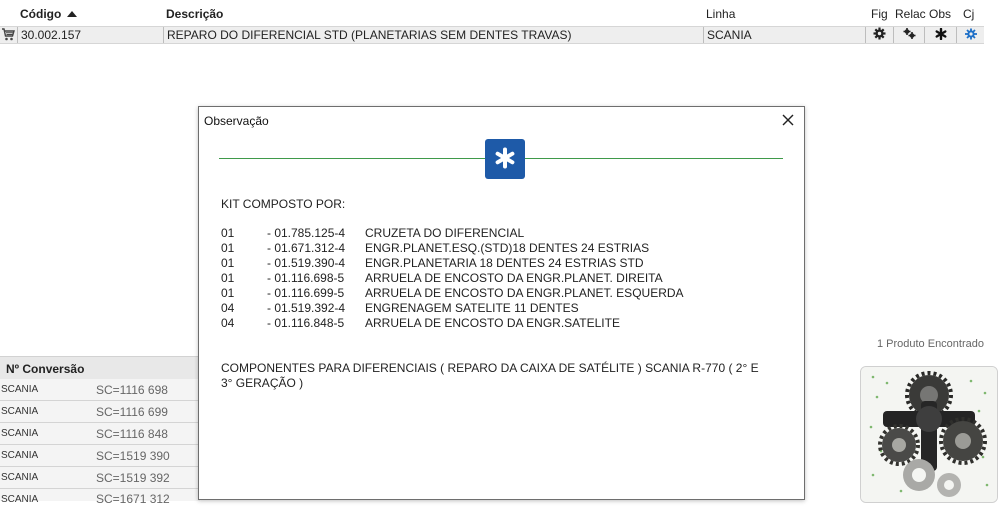  Describe the element at coordinates (9, 35) in the screenshot. I see `cart-icon` at that location.